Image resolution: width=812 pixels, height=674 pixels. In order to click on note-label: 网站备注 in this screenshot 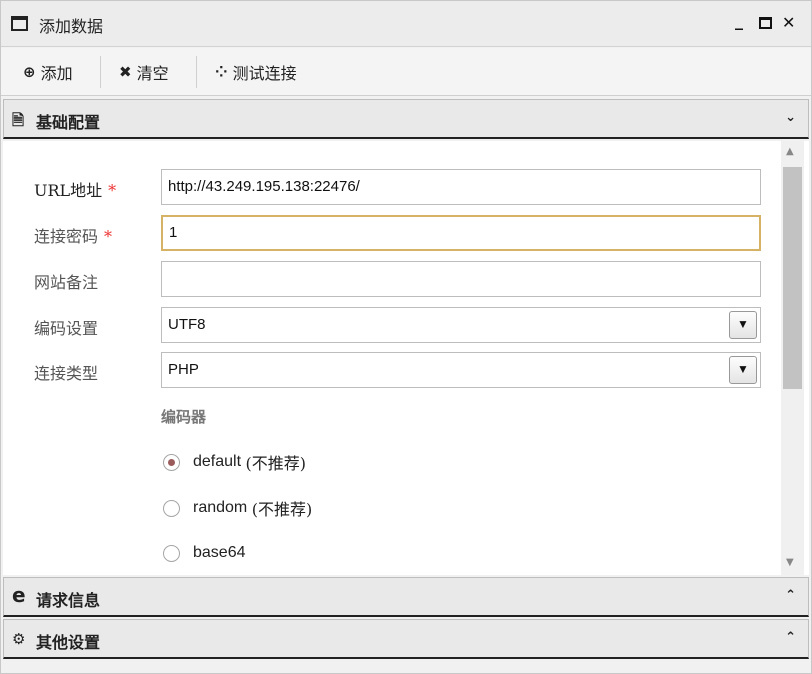, I will do `click(66, 282)`.